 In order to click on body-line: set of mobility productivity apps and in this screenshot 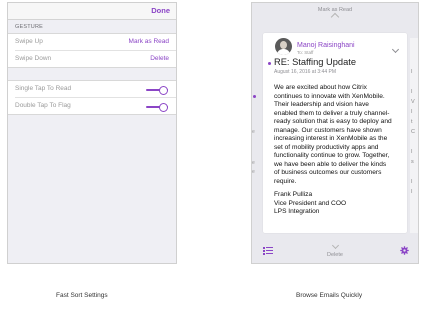, I will do `click(326, 147)`.